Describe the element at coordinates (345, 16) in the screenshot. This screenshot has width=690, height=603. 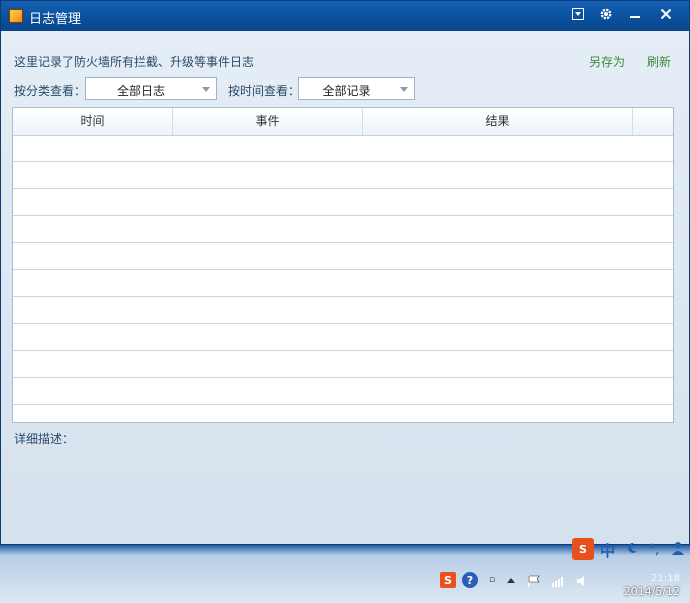
I see `title-bar: 日志管理` at that location.